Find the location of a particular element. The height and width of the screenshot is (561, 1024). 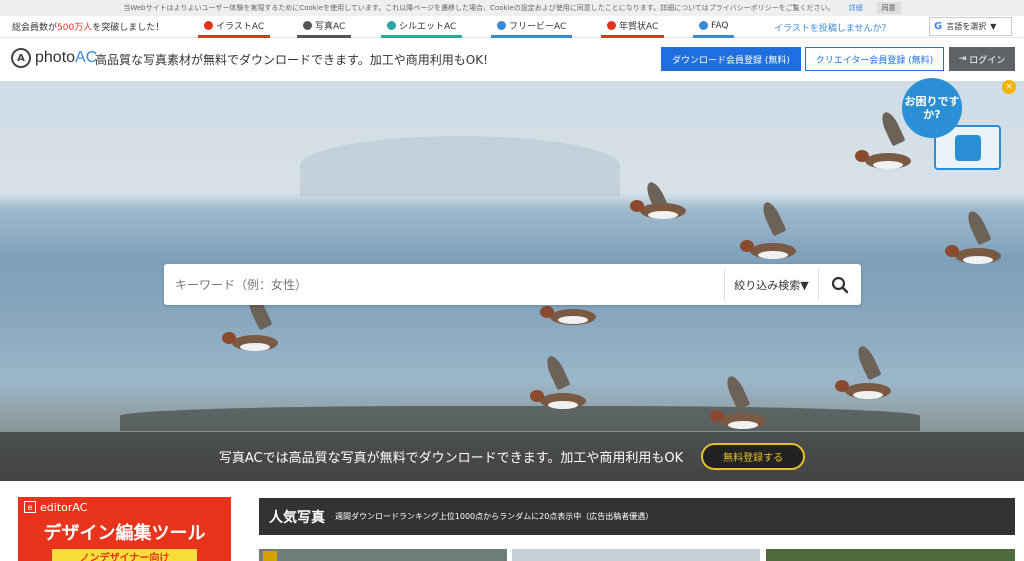

logo-icon: A is located at coordinates (21, 58).